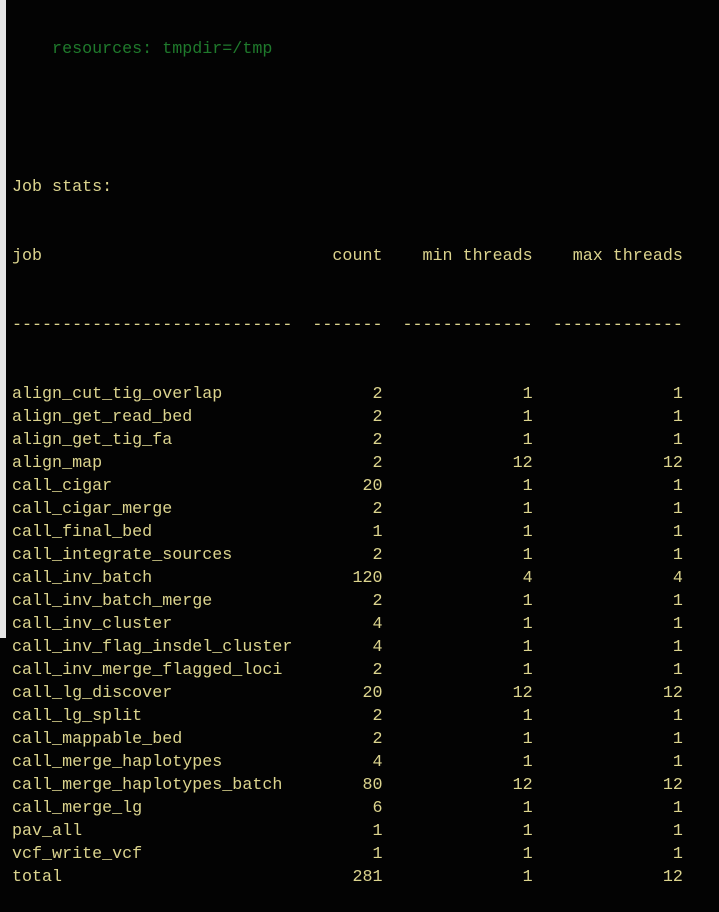 This screenshot has height=912, width=719. What do you see at coordinates (347, 877) in the screenshot?
I see `table-row: total 281 1 12` at bounding box center [347, 877].